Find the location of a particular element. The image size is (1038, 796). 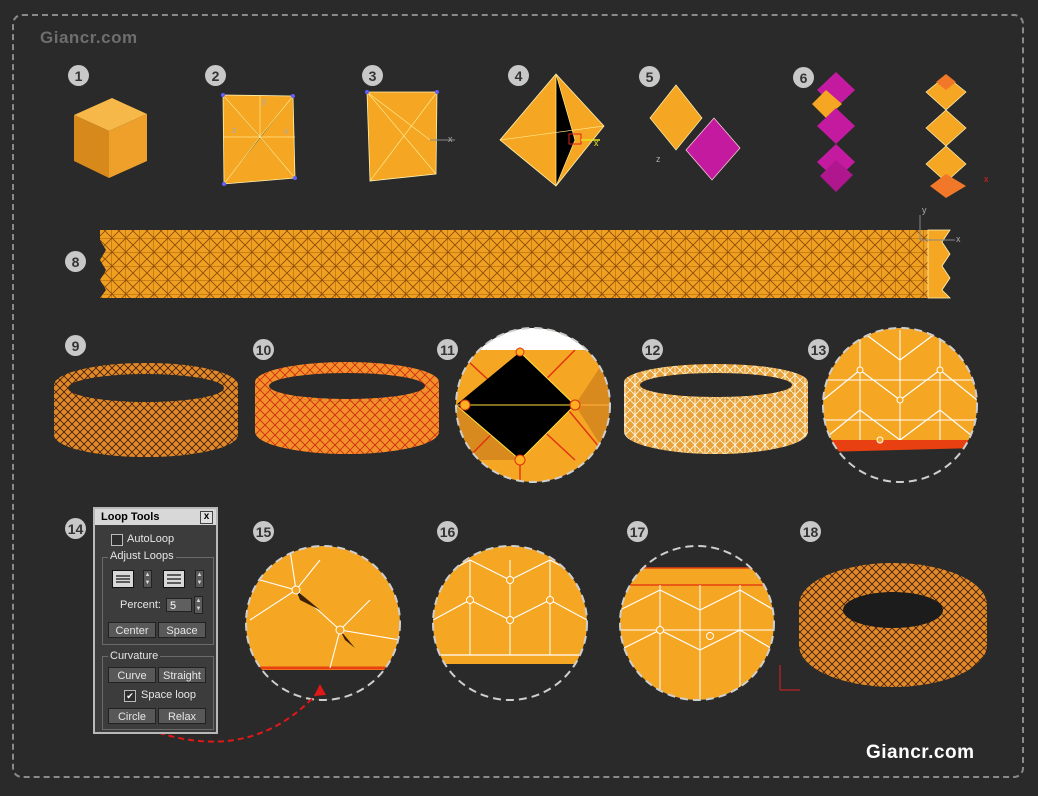

curvature-label: Curvature is located at coordinates (134, 656).